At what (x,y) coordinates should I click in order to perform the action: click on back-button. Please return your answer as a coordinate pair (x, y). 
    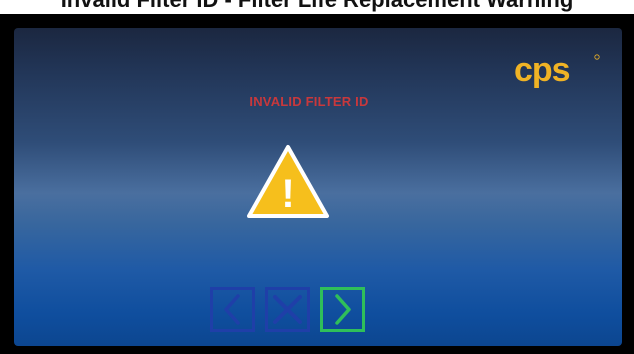
    Looking at the image, I should click on (232, 309).